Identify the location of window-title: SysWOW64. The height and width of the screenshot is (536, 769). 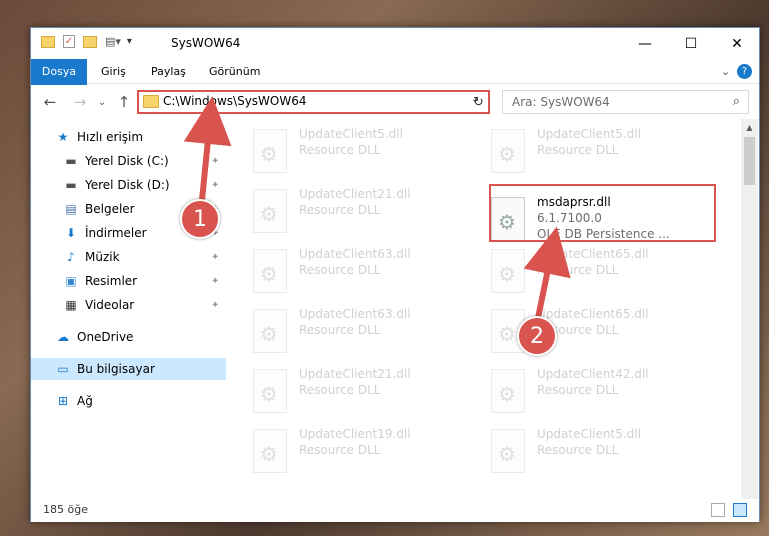
(206, 43).